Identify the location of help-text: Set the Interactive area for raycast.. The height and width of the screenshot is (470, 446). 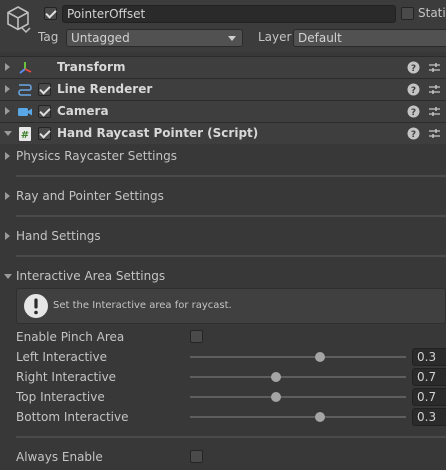
(142, 305).